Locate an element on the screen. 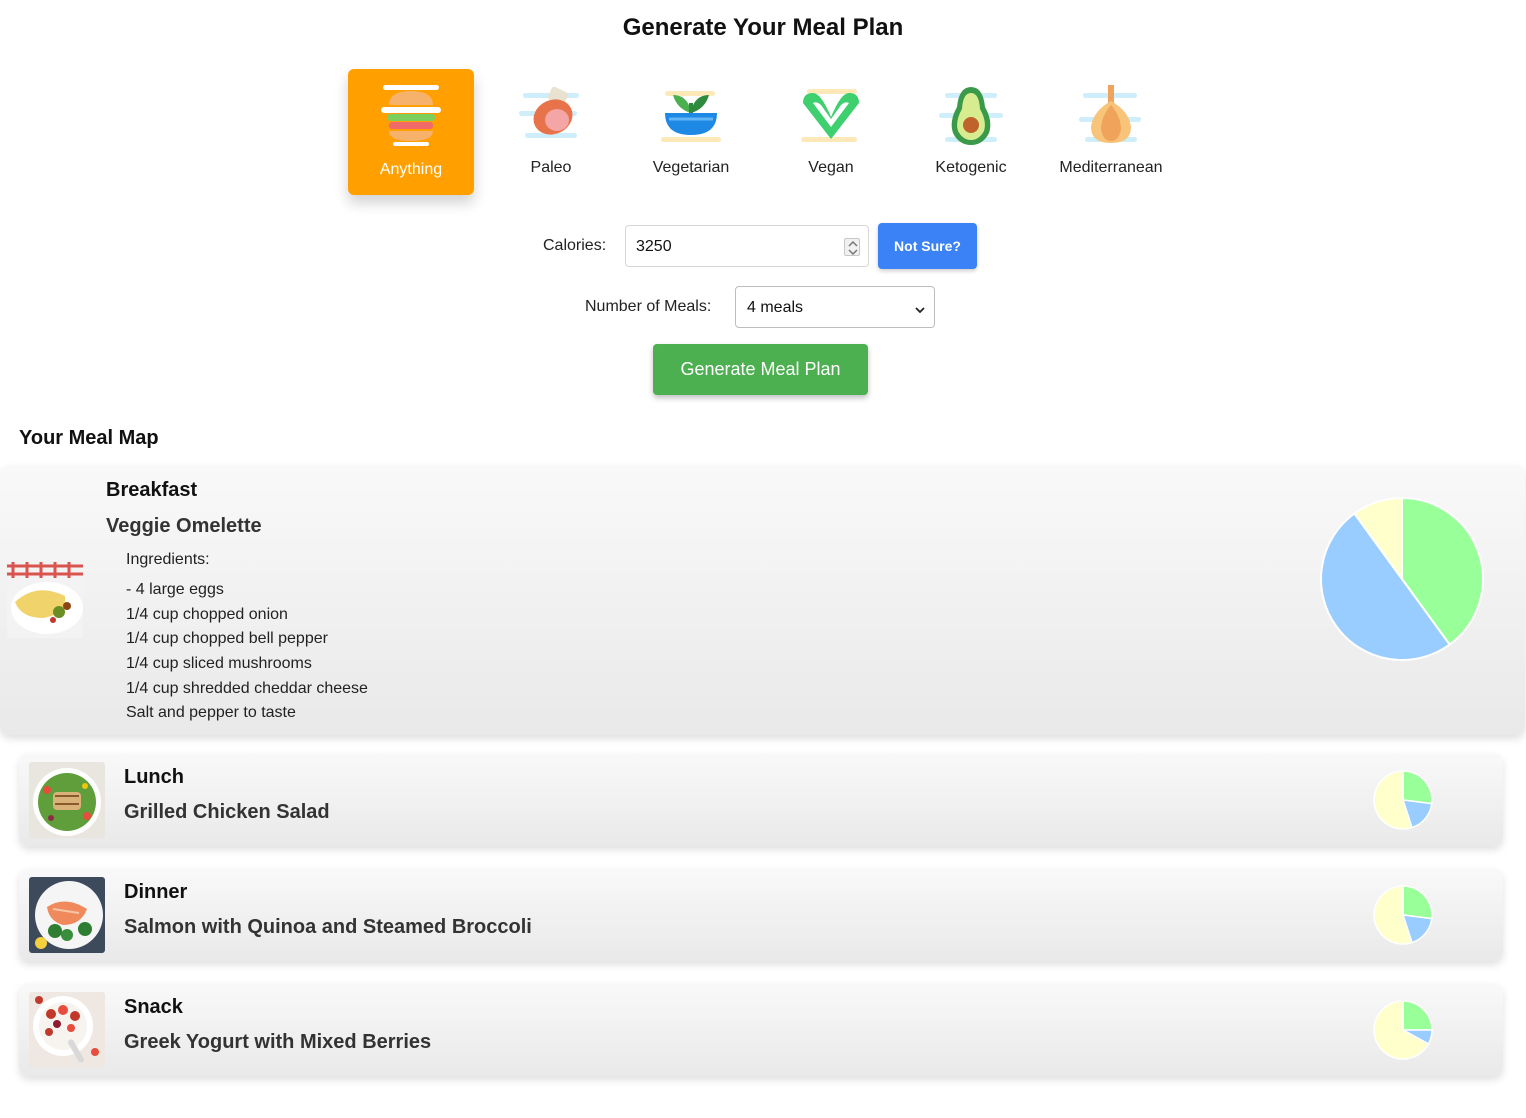 The image size is (1526, 1118). diet-option-mediterranean: Mediterranean is located at coordinates (1111, 132).